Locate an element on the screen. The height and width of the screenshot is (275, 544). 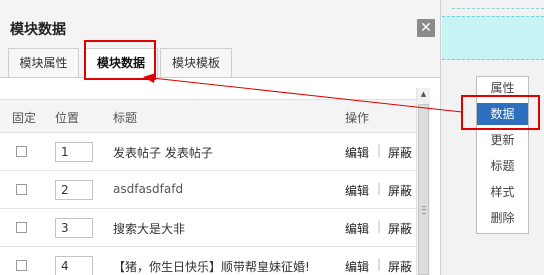
arrow-line is located at coordinates (307, 95).